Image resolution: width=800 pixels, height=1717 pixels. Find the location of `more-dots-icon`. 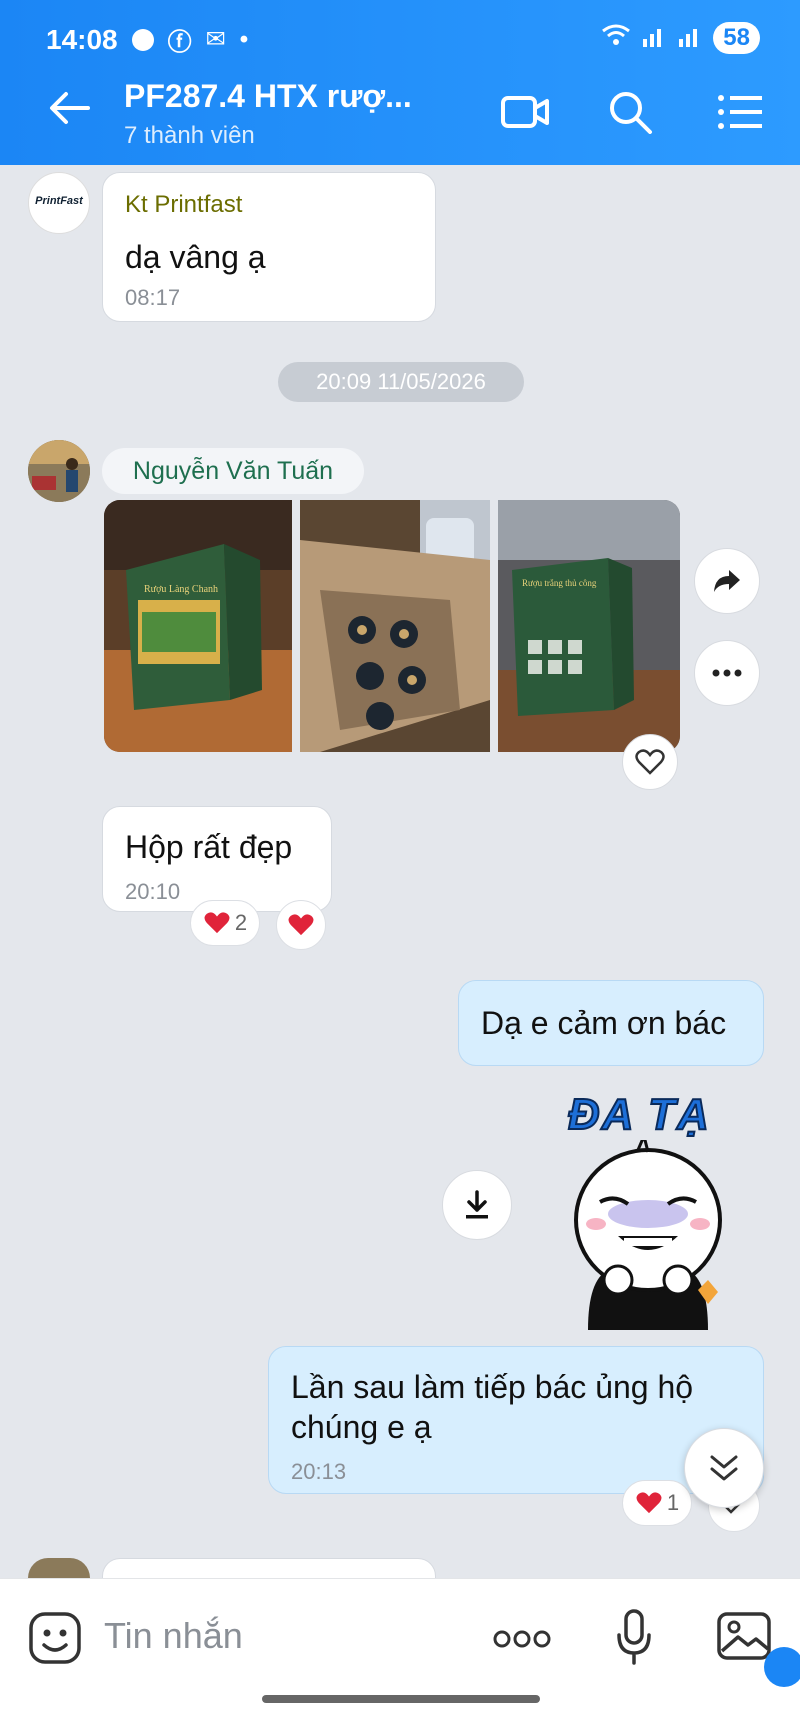

more-dots-icon is located at coordinates (727, 673).